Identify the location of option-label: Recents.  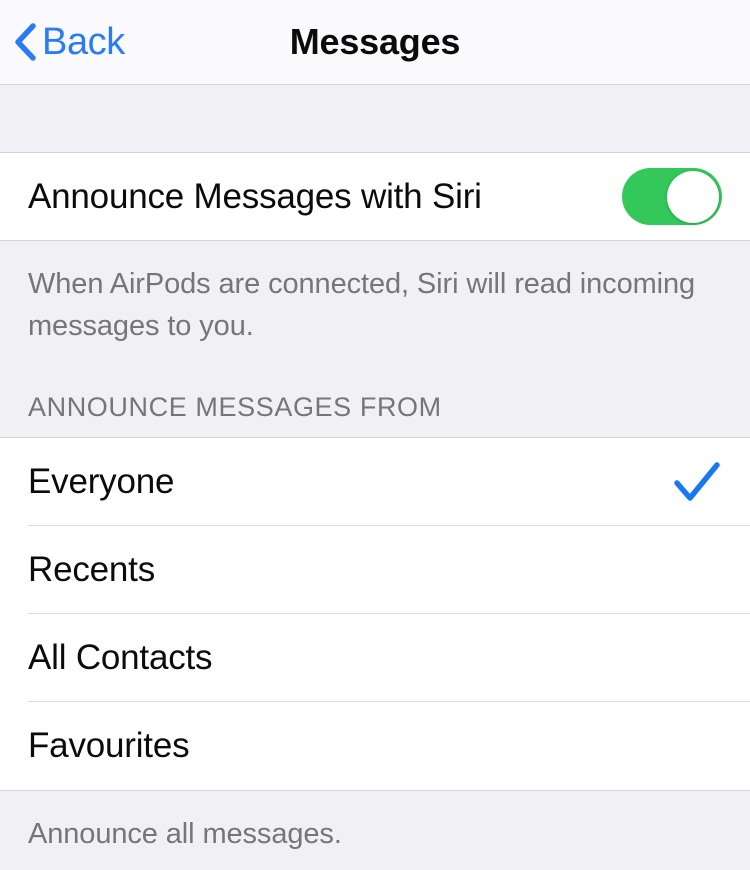
(91, 569).